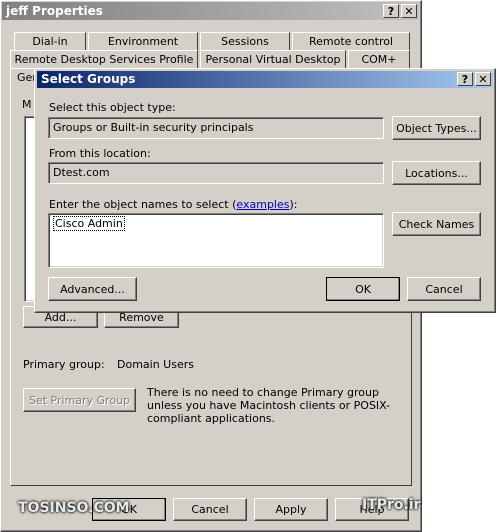 Image resolution: width=499 pixels, height=532 pixels. What do you see at coordinates (210, 509) in the screenshot?
I see `outer-cancel-button: Cancel` at bounding box center [210, 509].